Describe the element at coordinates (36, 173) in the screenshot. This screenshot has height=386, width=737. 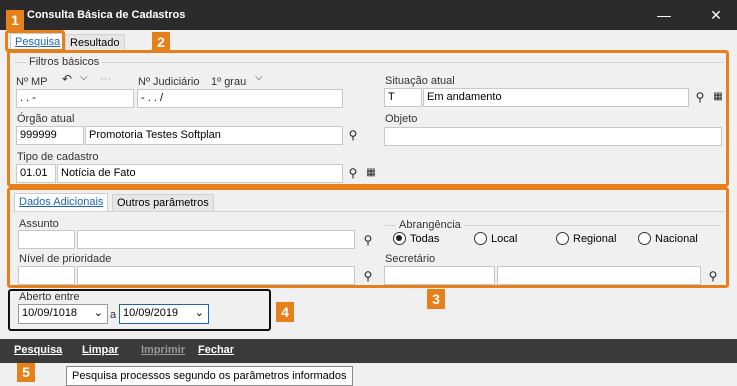
I see `type-code-field: 01.01` at that location.